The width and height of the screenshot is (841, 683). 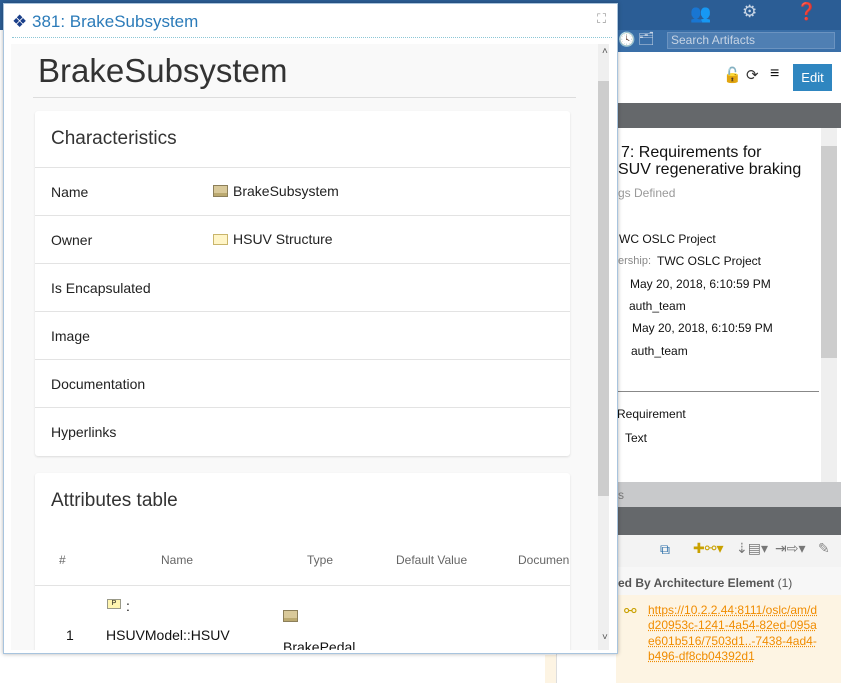 I want to click on sort-icon: ⇣▤▾, so click(x=752, y=548).